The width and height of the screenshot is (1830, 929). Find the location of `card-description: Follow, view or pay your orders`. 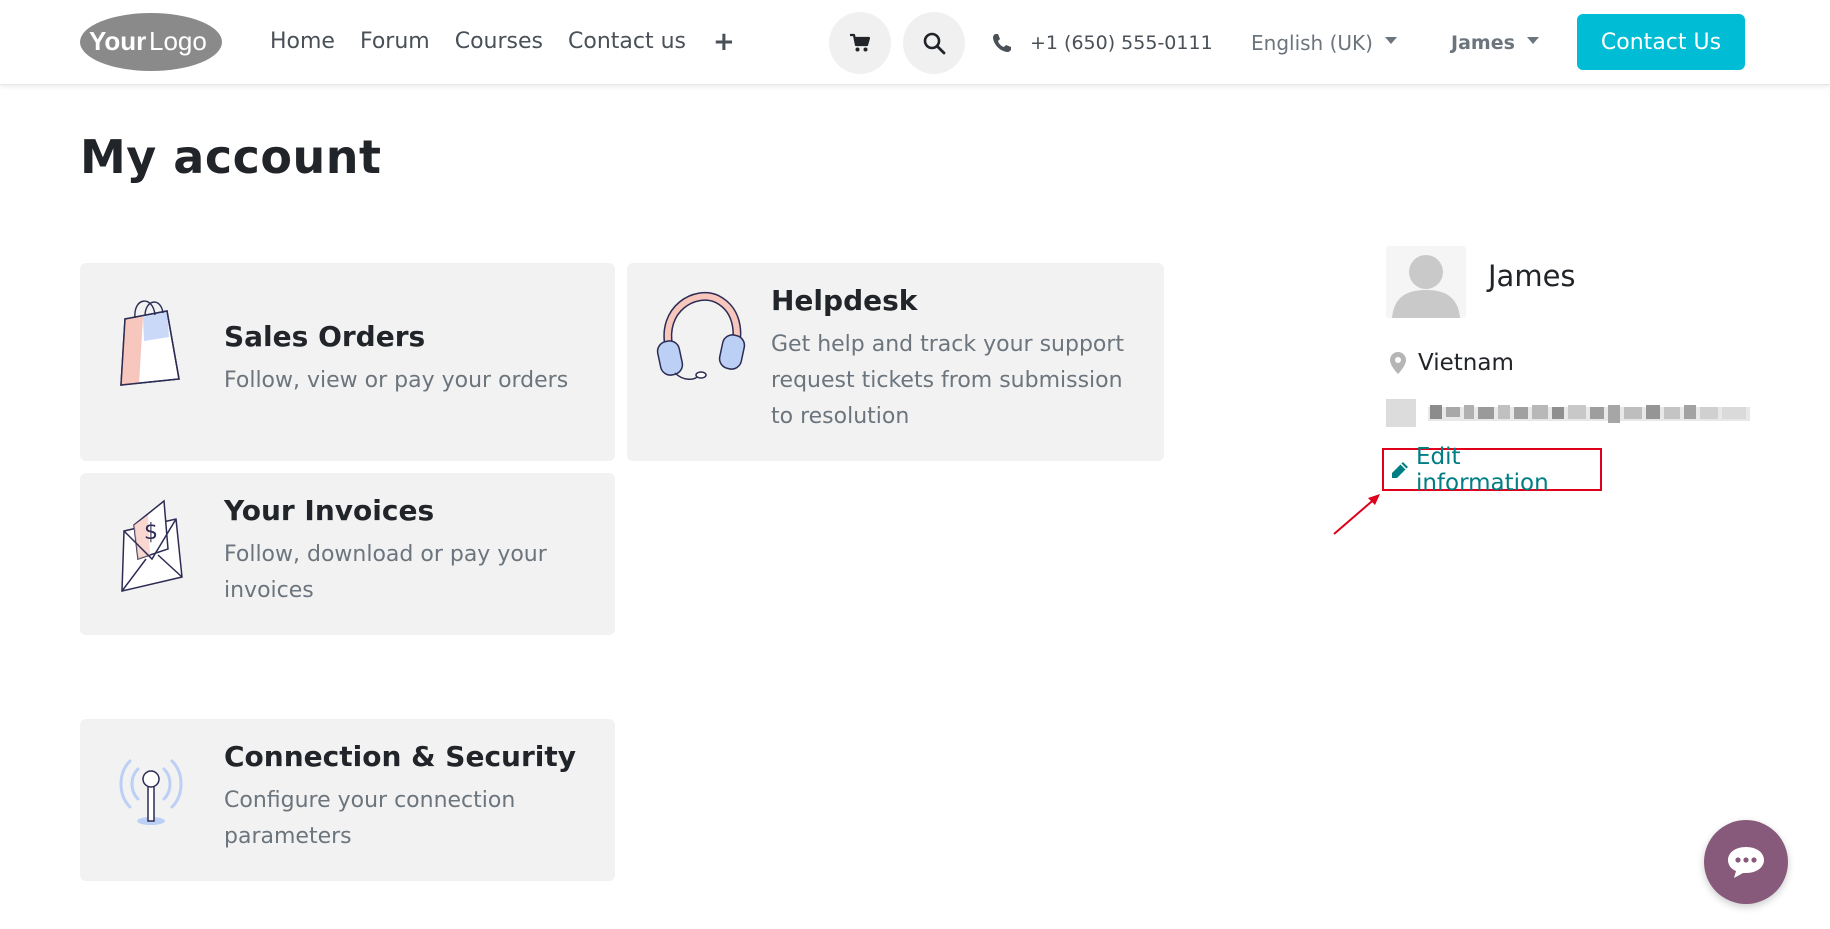

card-description: Follow, view or pay your orders is located at coordinates (396, 380).